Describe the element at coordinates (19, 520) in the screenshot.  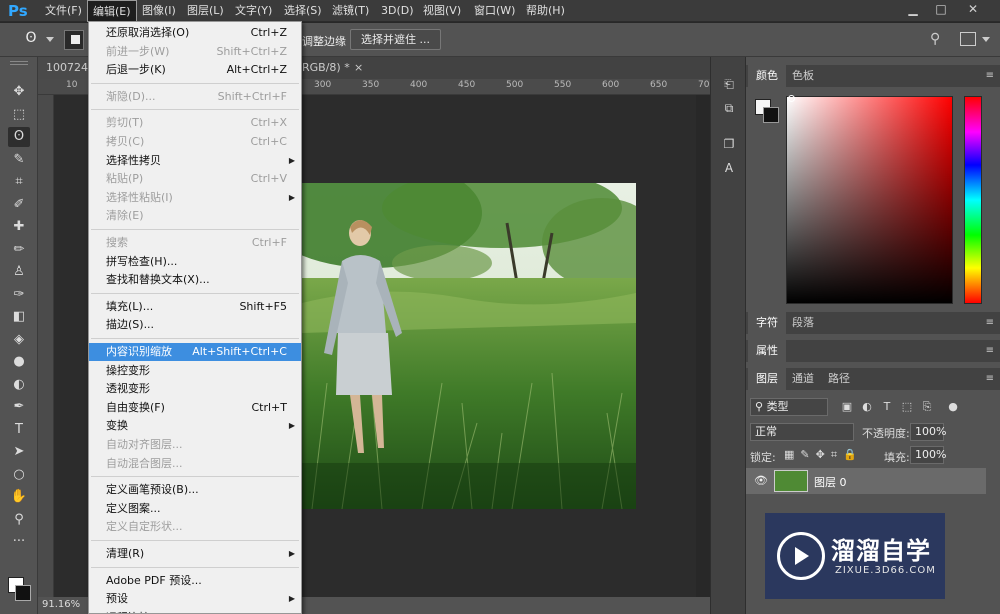
I see `zoom-icon: ⚲` at that location.